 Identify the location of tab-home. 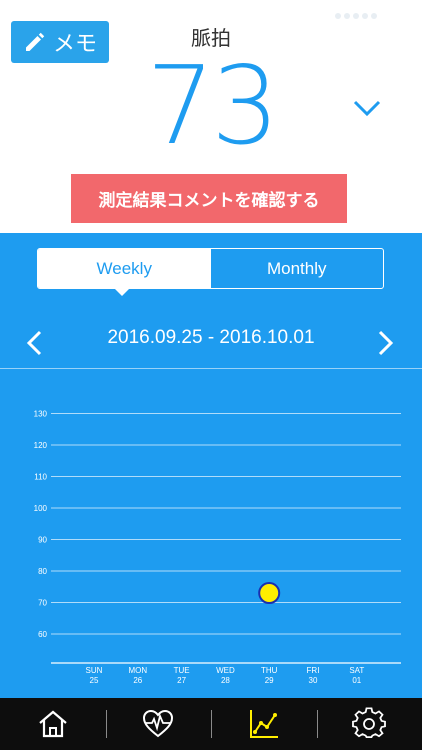
(53, 724).